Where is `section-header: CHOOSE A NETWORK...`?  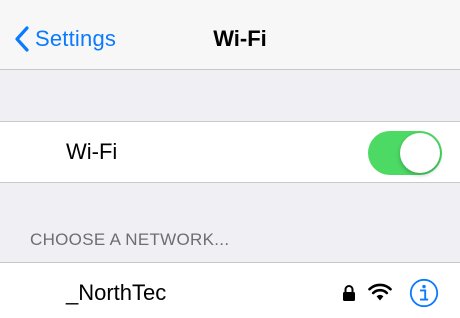
section-header: CHOOSE A NETWORK... is located at coordinates (130, 239).